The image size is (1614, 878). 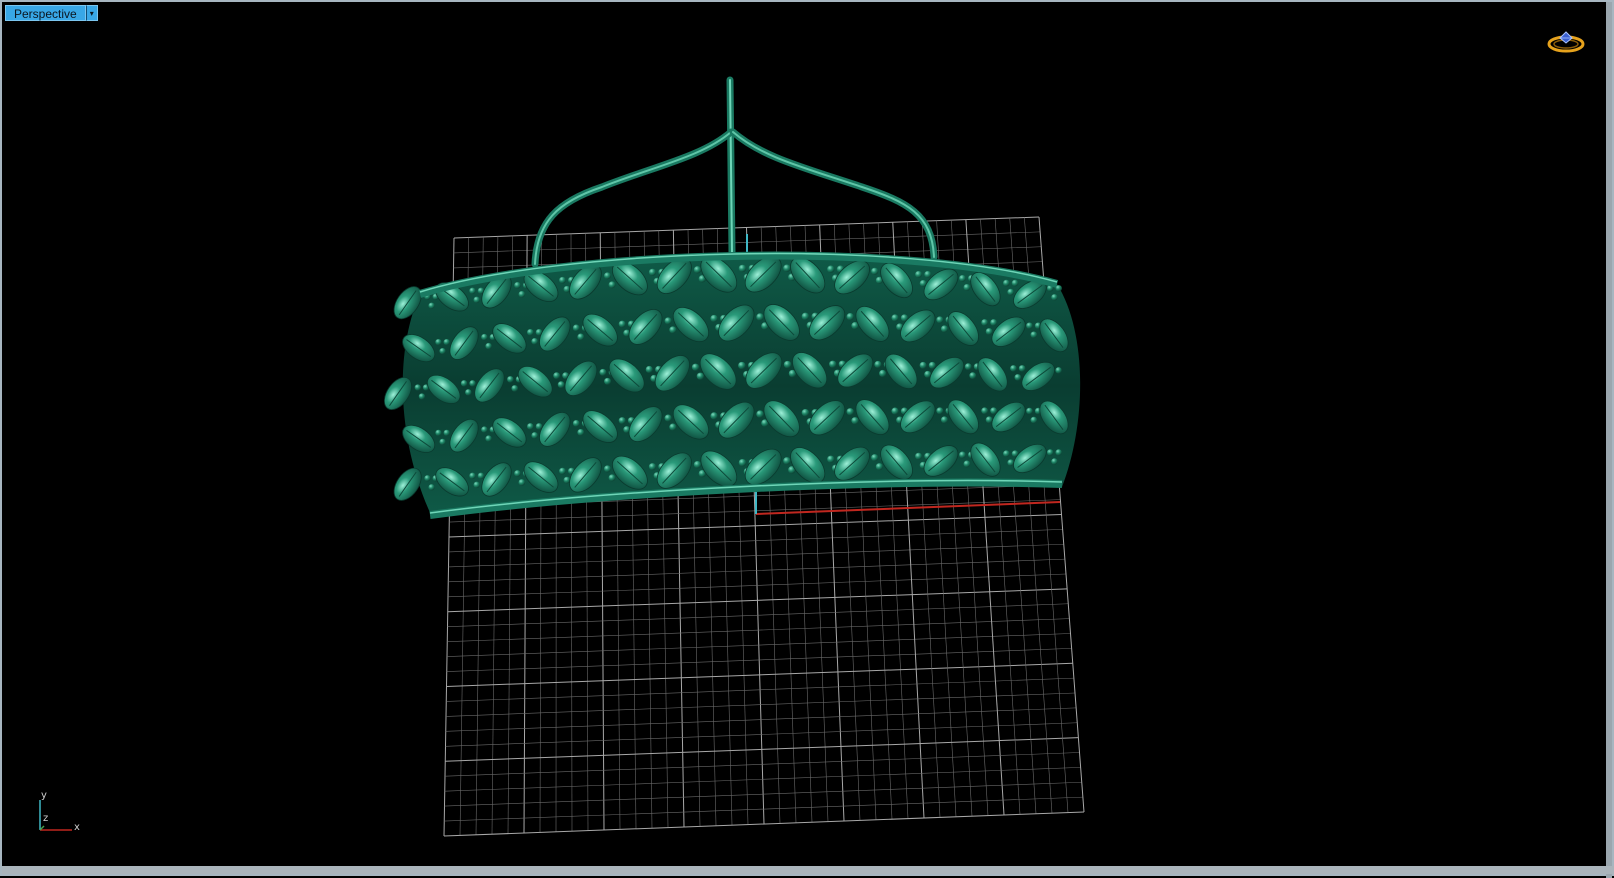 I want to click on viewport-right-border, so click(x=1609, y=440).